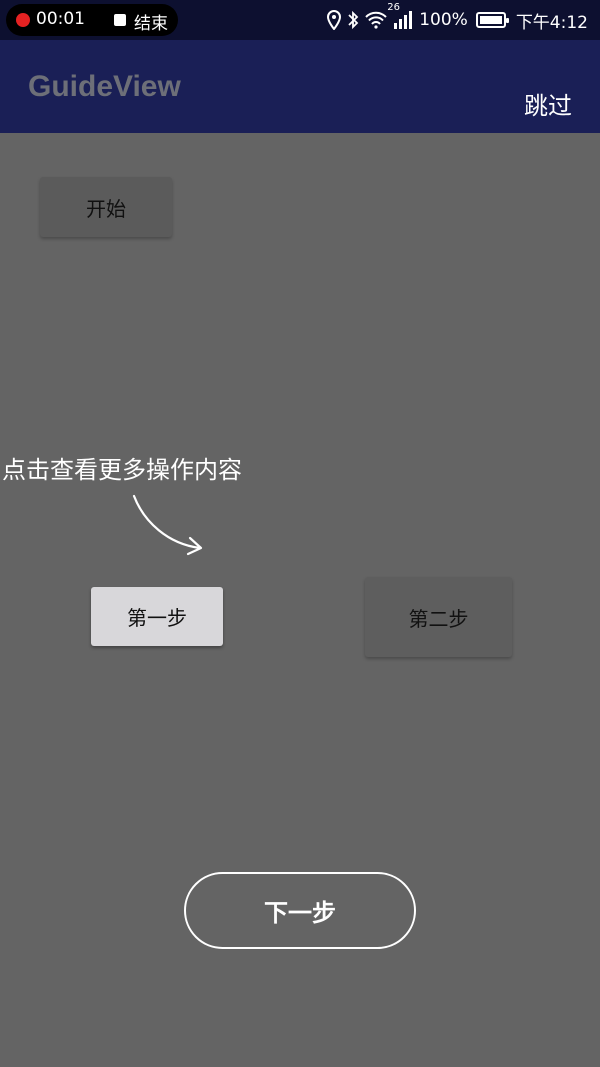 The height and width of the screenshot is (1067, 600). I want to click on signal-icon: 26, so click(400, 15).